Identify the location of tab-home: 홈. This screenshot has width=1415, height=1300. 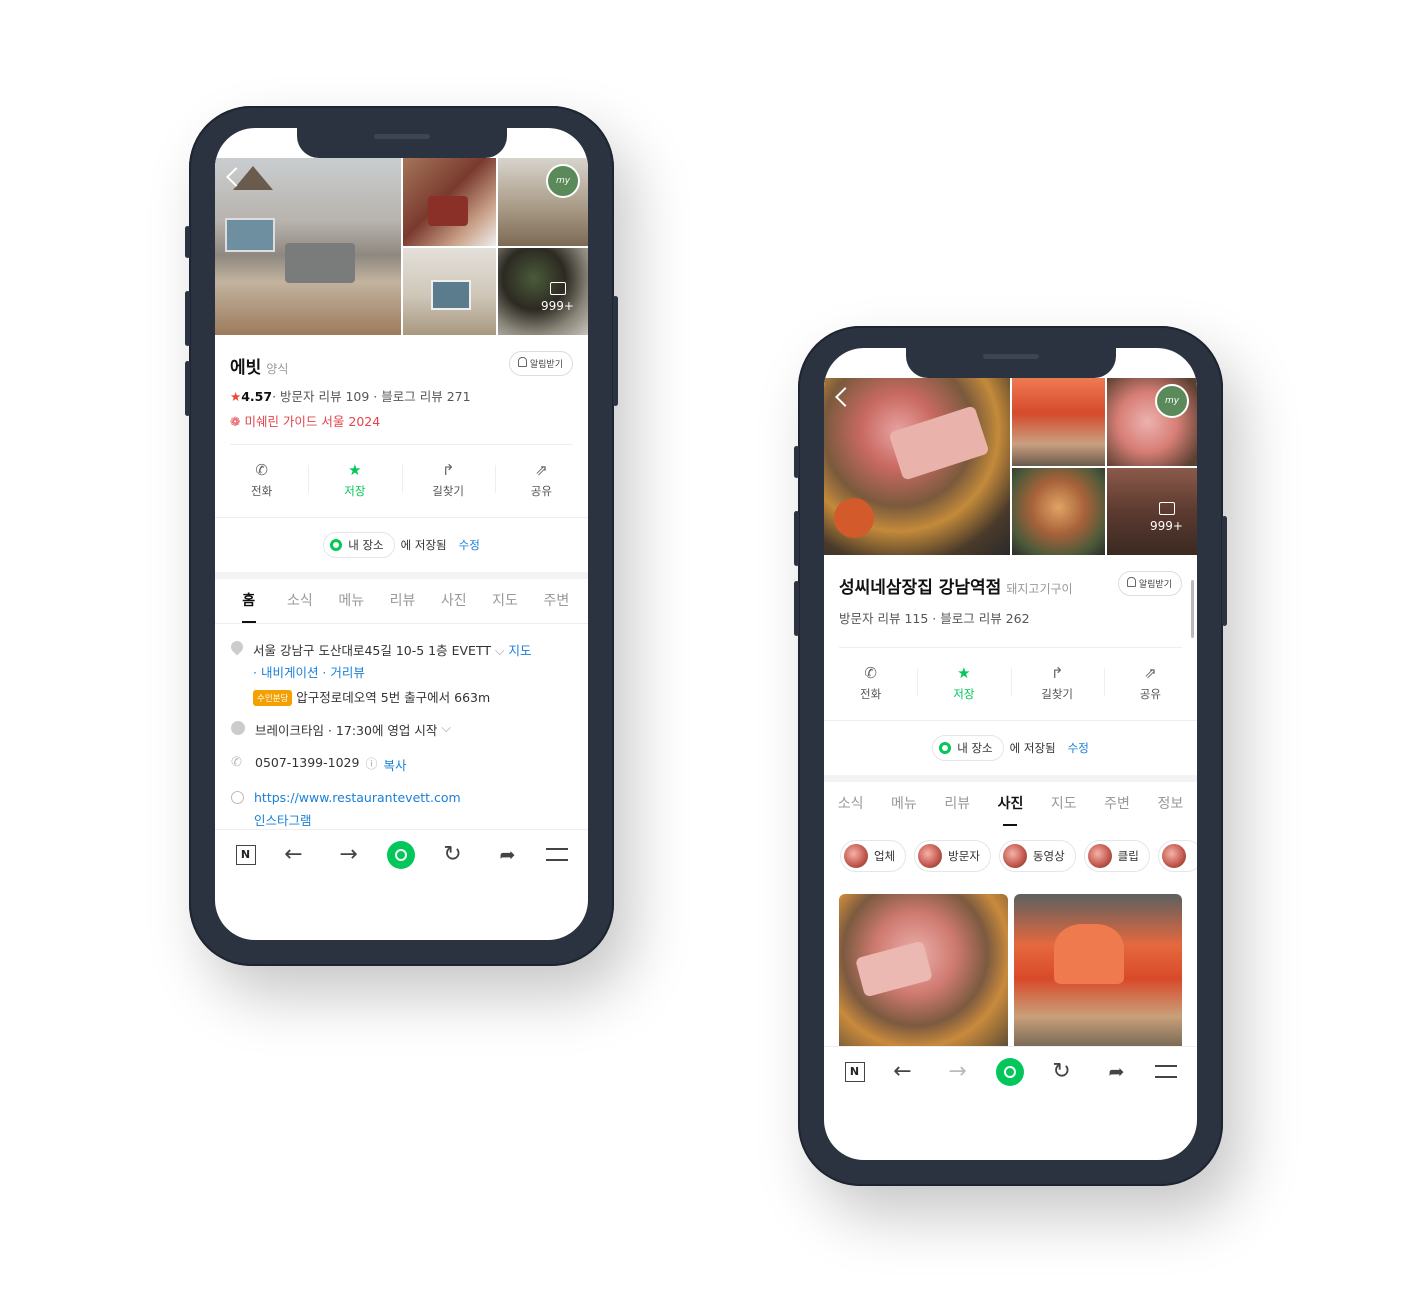
(248, 601).